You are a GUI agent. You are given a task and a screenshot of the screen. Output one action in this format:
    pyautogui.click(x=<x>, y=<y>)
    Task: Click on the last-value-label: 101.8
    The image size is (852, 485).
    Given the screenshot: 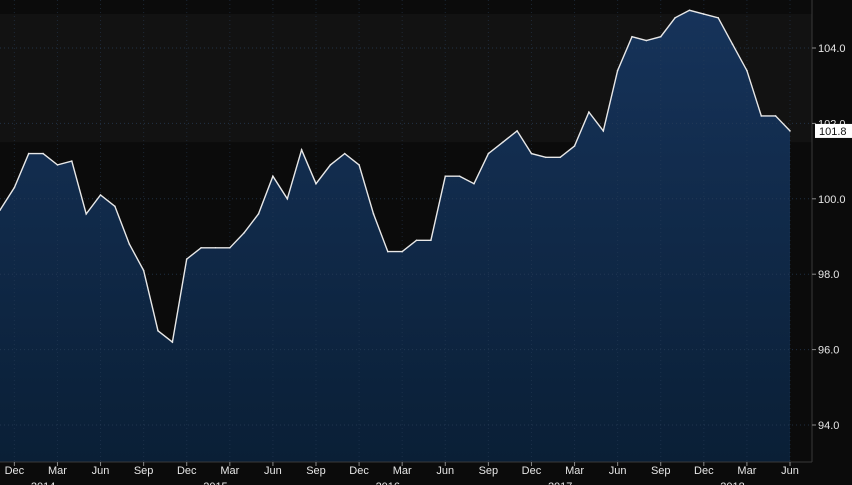 What is the action you would take?
    pyautogui.click(x=833, y=132)
    